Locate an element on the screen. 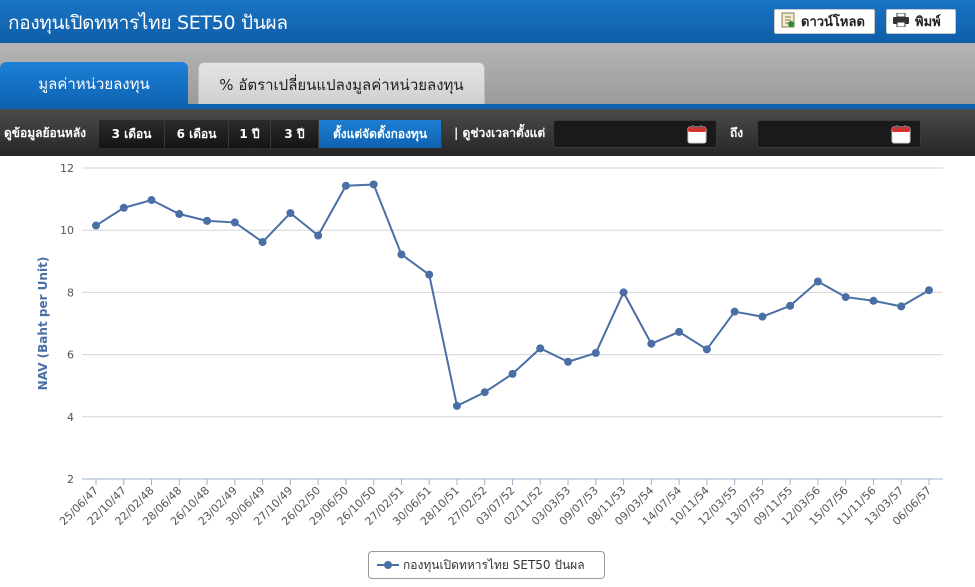  range-label: 3 เดือน is located at coordinates (131, 133).